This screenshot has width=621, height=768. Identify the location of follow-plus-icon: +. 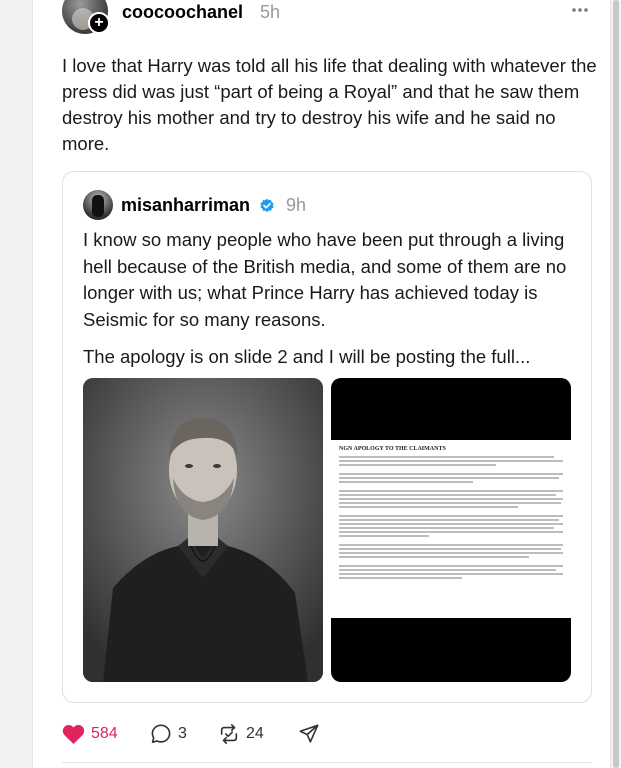
(99, 23).